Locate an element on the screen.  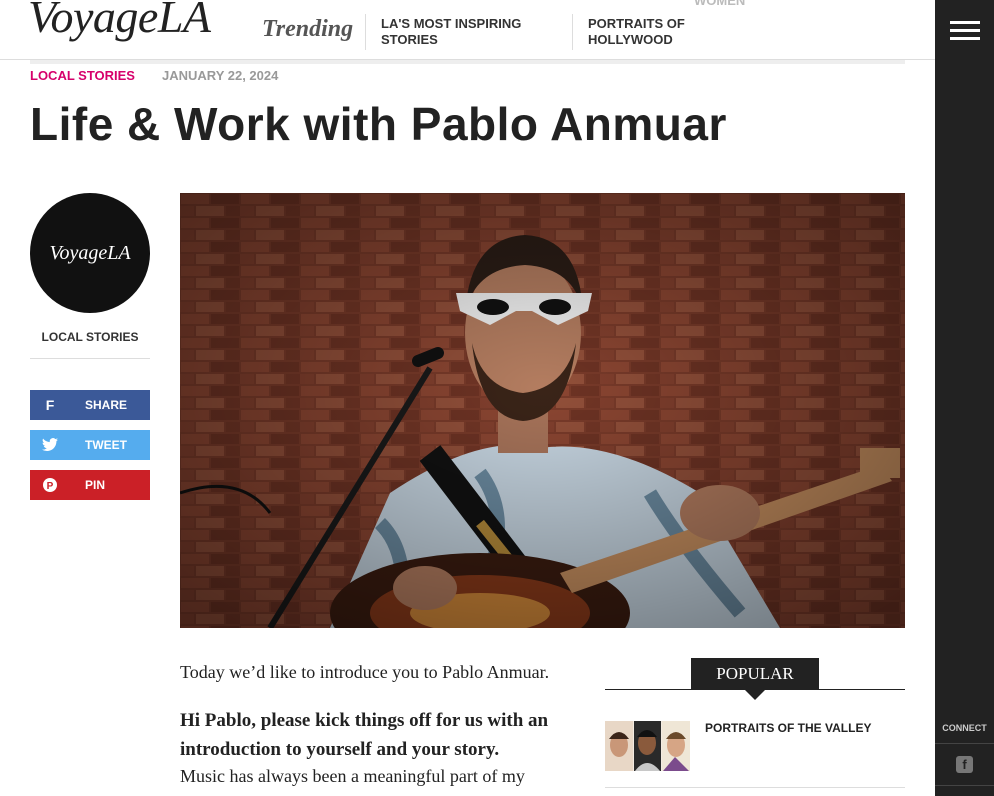
pin-label: PIN is located at coordinates (95, 485).